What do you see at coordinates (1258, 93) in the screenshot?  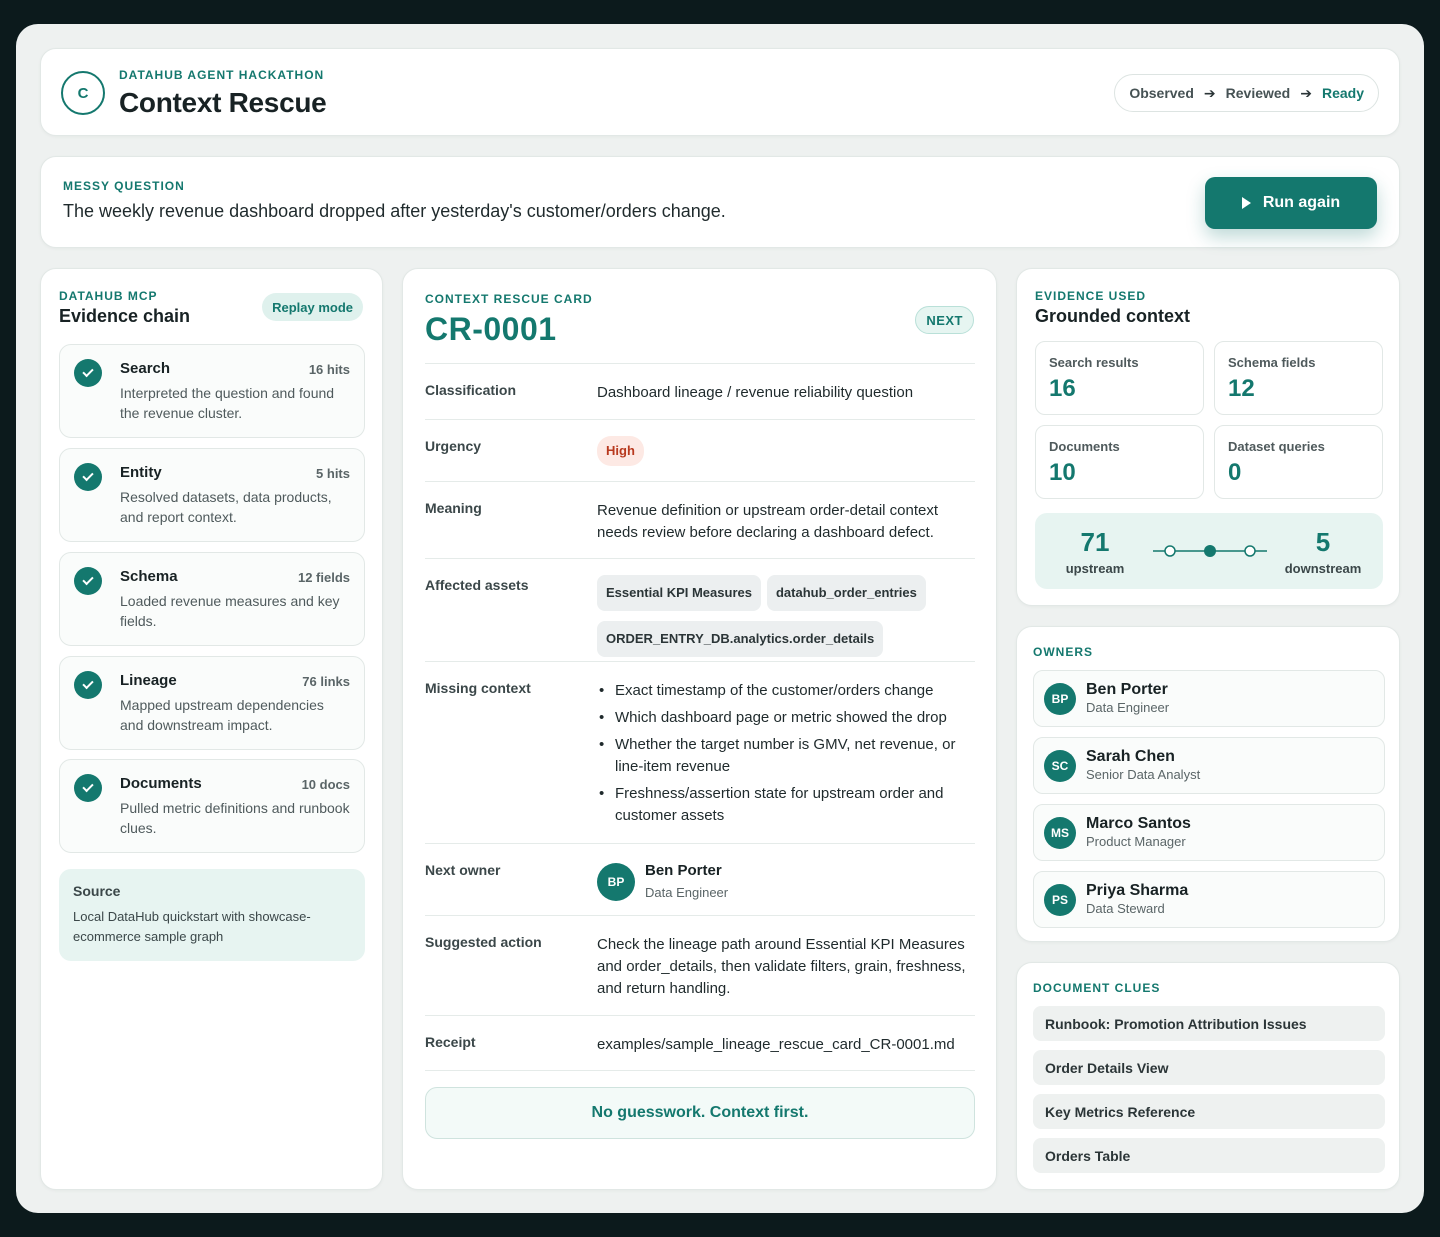 I see `step-reviewed: Reviewed` at bounding box center [1258, 93].